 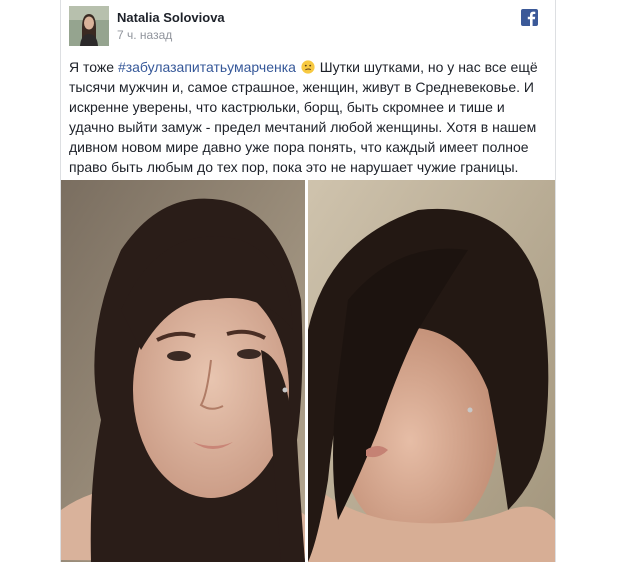 I want to click on avatar-image, so click(x=89, y=26).